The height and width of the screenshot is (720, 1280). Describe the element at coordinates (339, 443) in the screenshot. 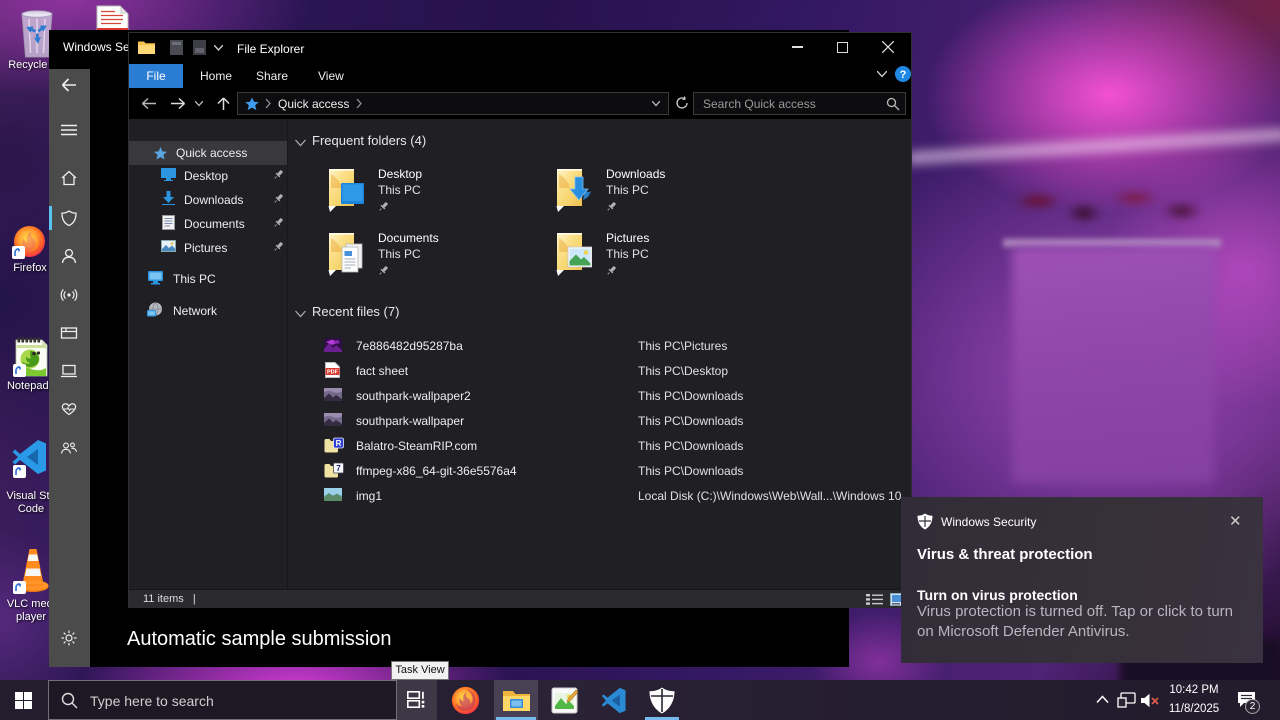

I see `svg-text: R` at that location.